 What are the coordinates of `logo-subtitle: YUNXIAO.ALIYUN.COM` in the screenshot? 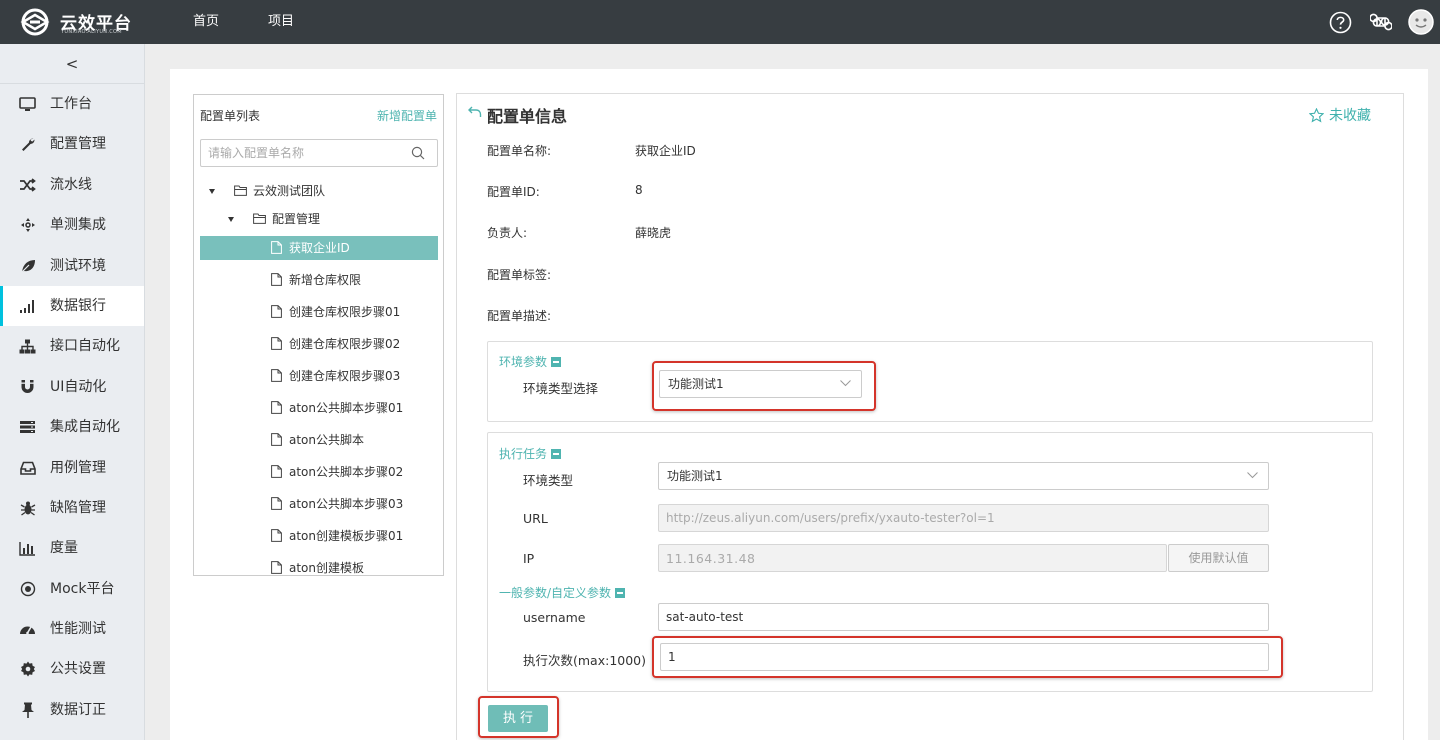 It's located at (91, 32).